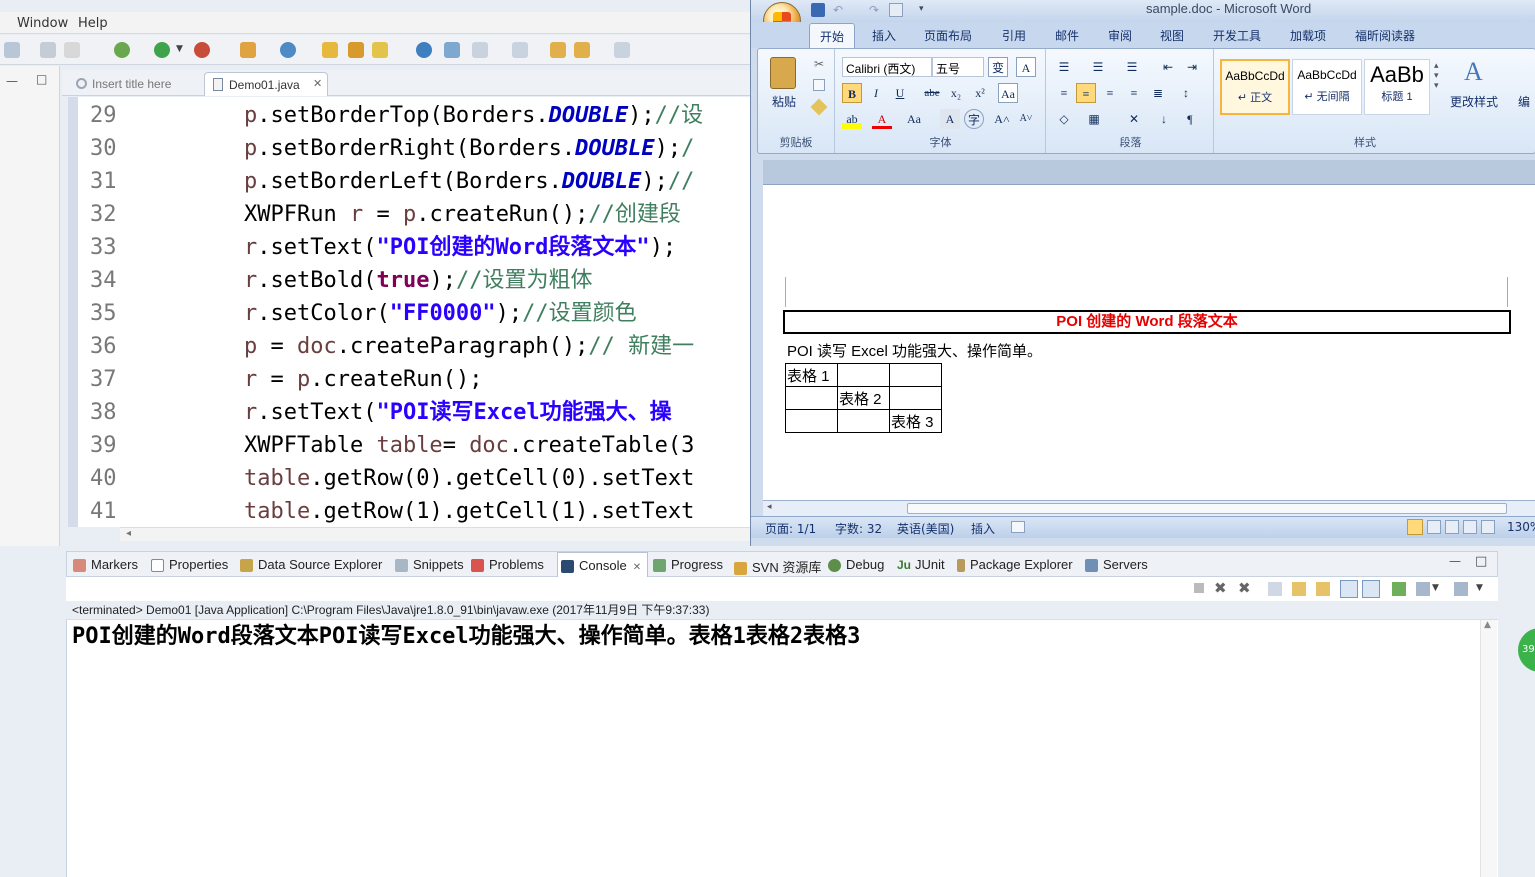  What do you see at coordinates (440, 313) in the screenshot?
I see `code-line: r.setColor("FF0000");//设置颜色` at bounding box center [440, 313].